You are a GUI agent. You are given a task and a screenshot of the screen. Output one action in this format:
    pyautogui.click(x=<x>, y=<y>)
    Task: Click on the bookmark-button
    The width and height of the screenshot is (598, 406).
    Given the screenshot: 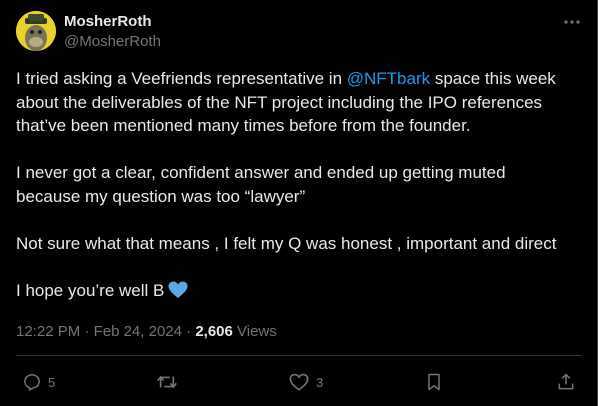 What is the action you would take?
    pyautogui.click(x=434, y=382)
    